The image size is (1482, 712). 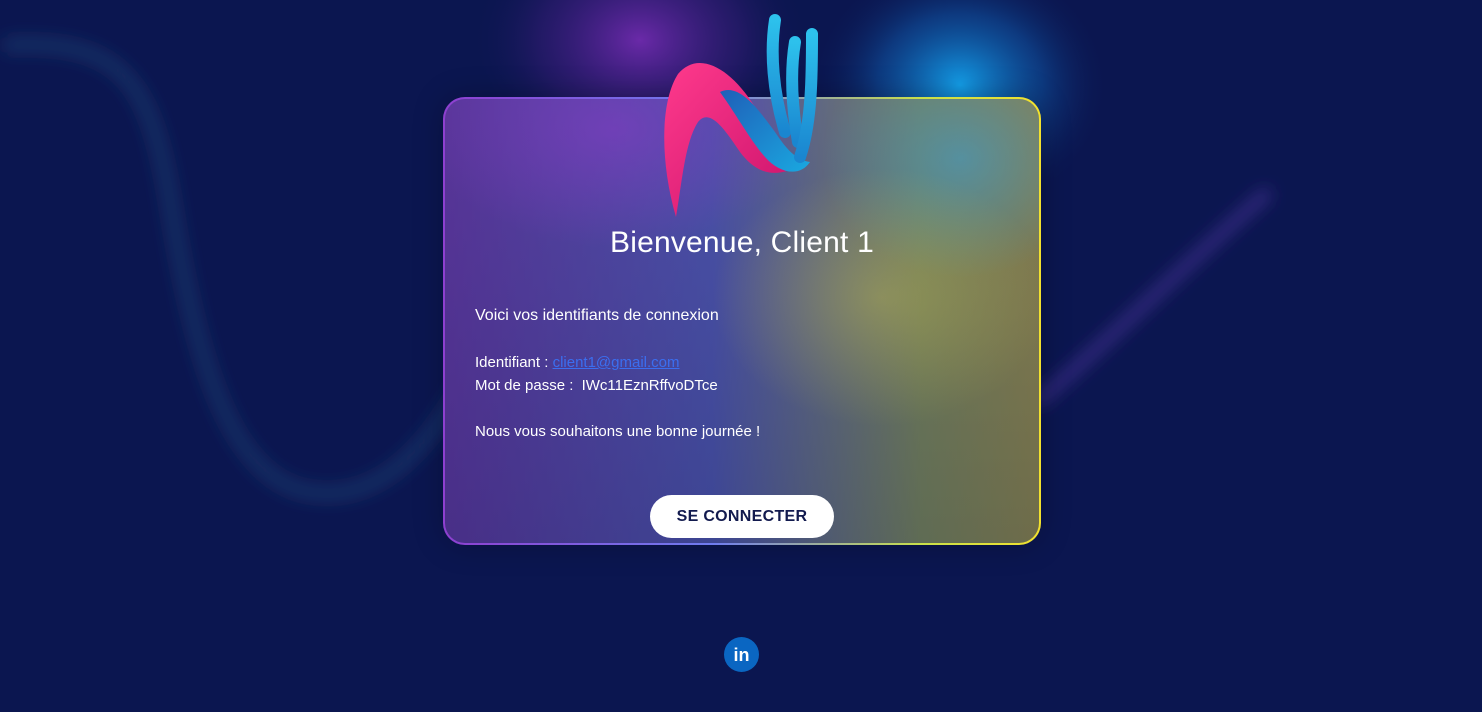 What do you see at coordinates (597, 315) in the screenshot?
I see `credentials-intro: Voici vos identifiants de connexion` at bounding box center [597, 315].